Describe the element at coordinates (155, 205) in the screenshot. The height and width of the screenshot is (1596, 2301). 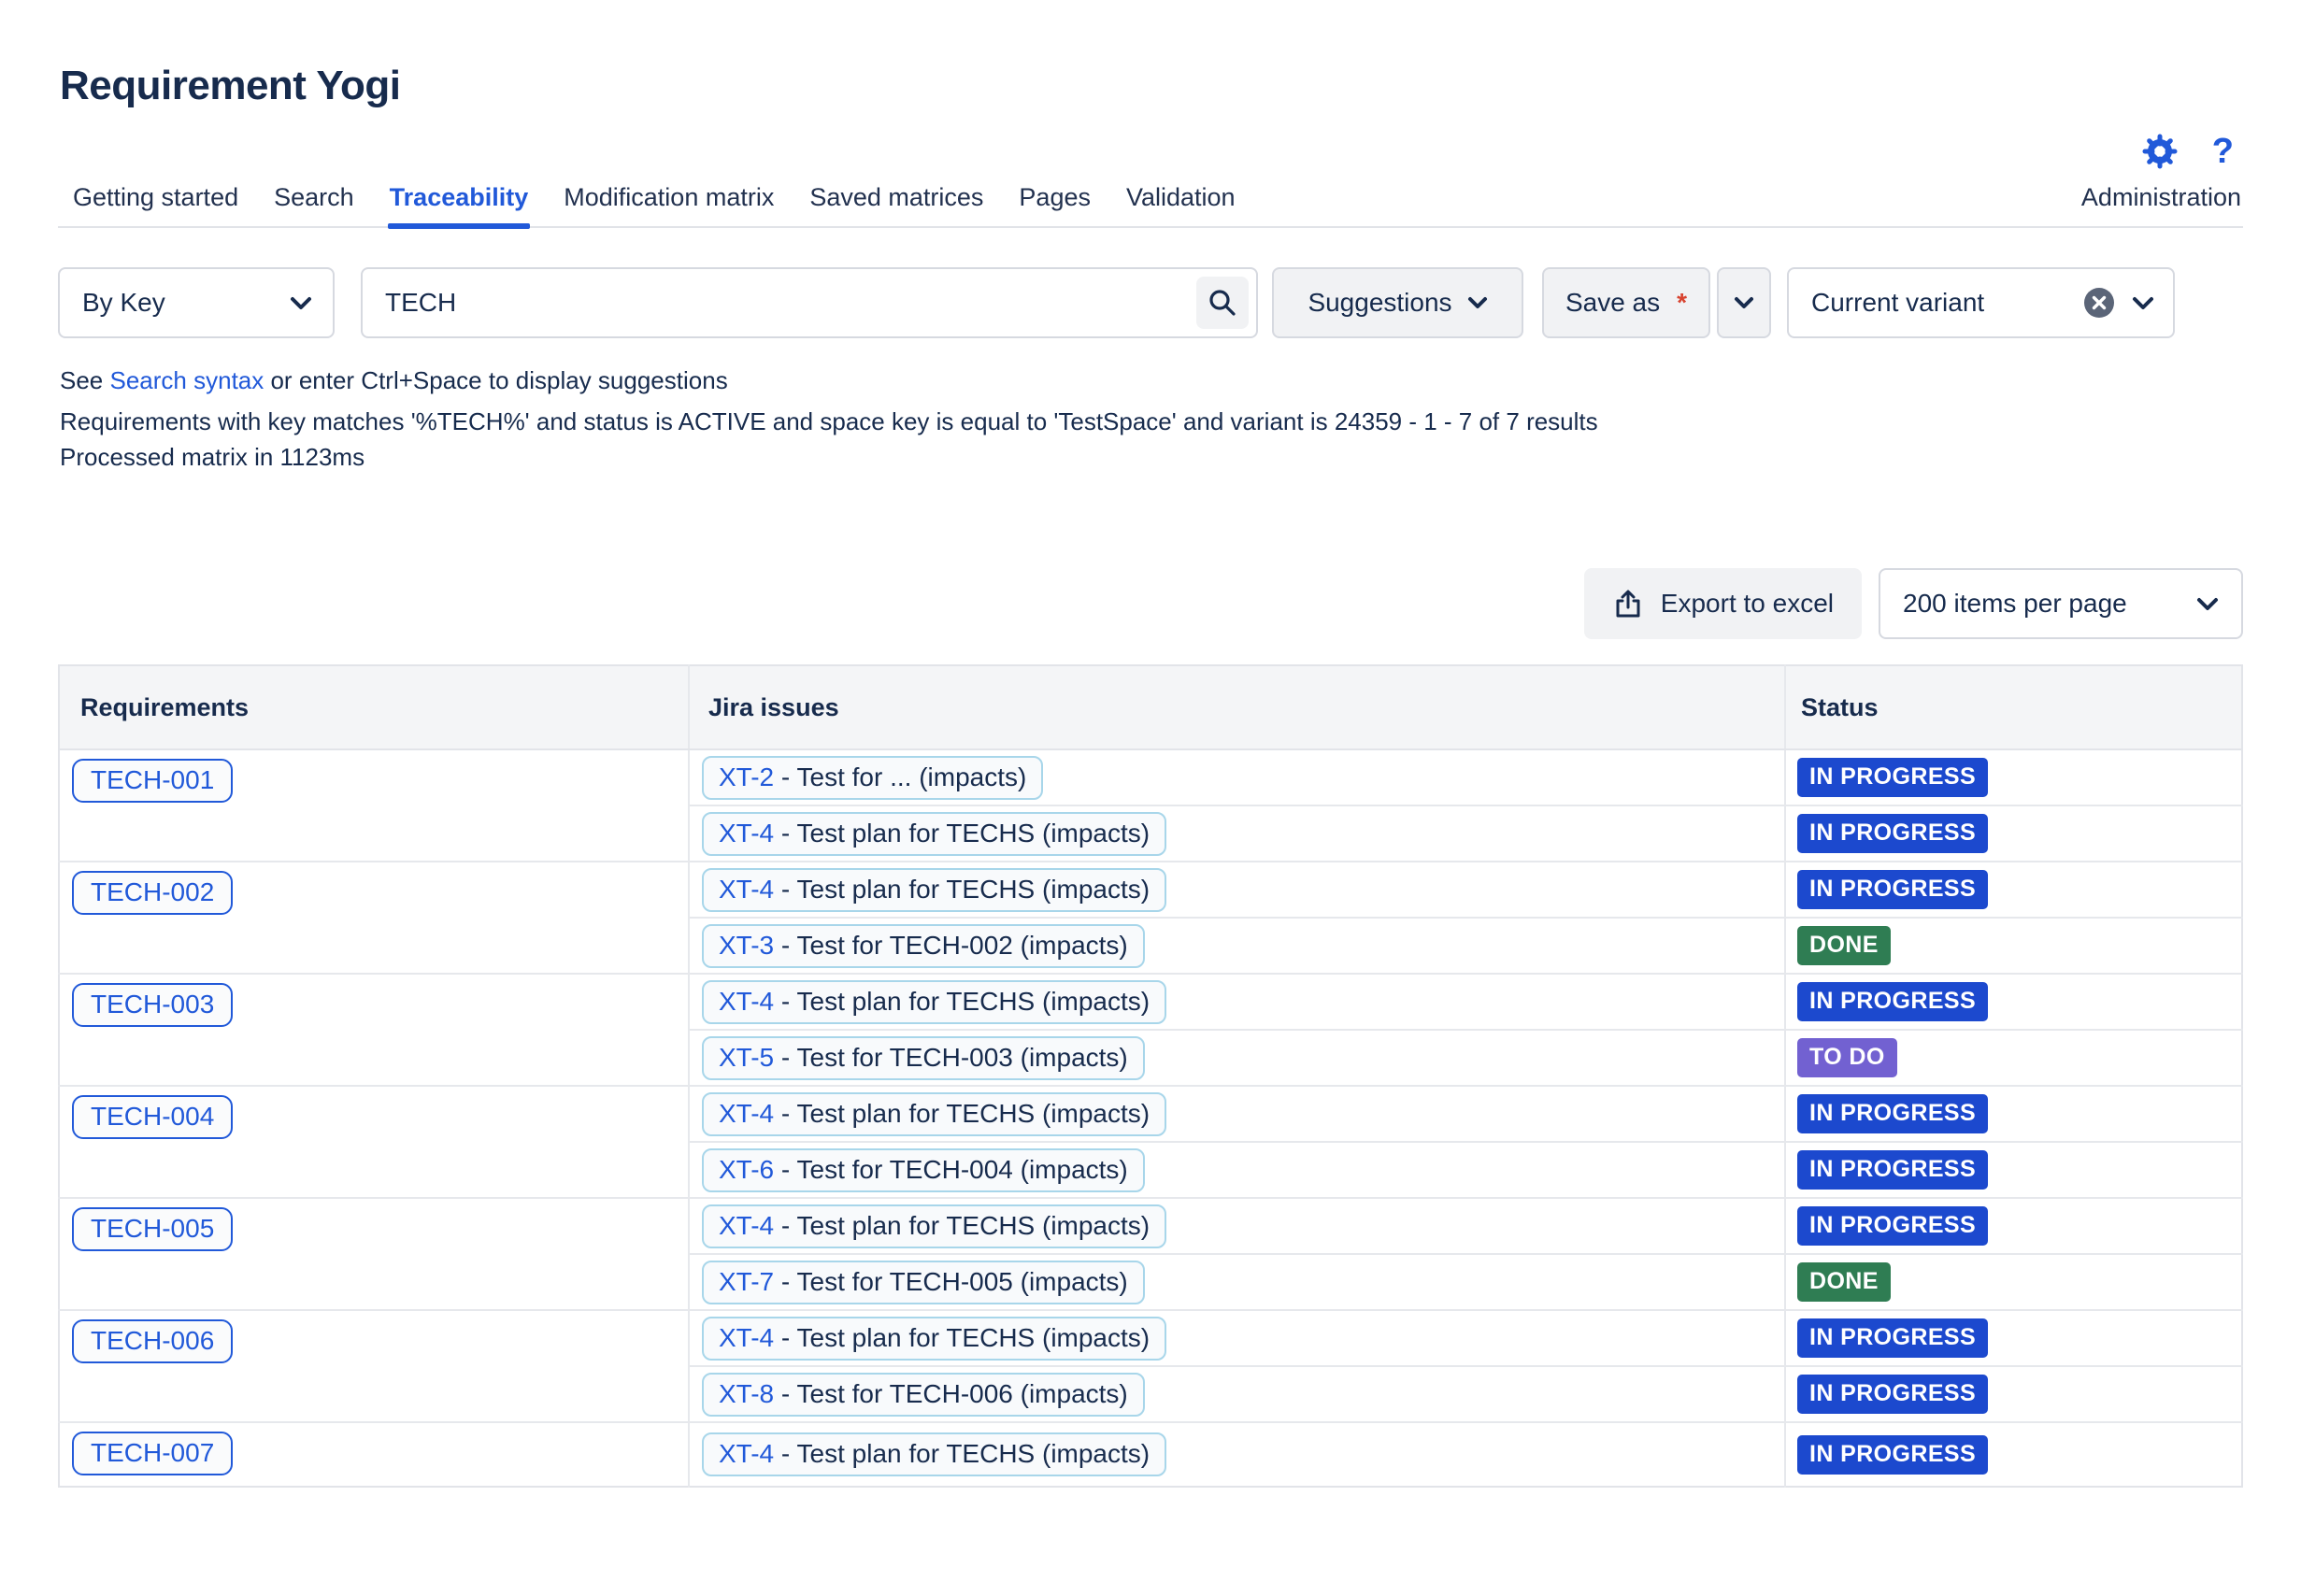
I see `tab-getting-started: Getting started` at that location.